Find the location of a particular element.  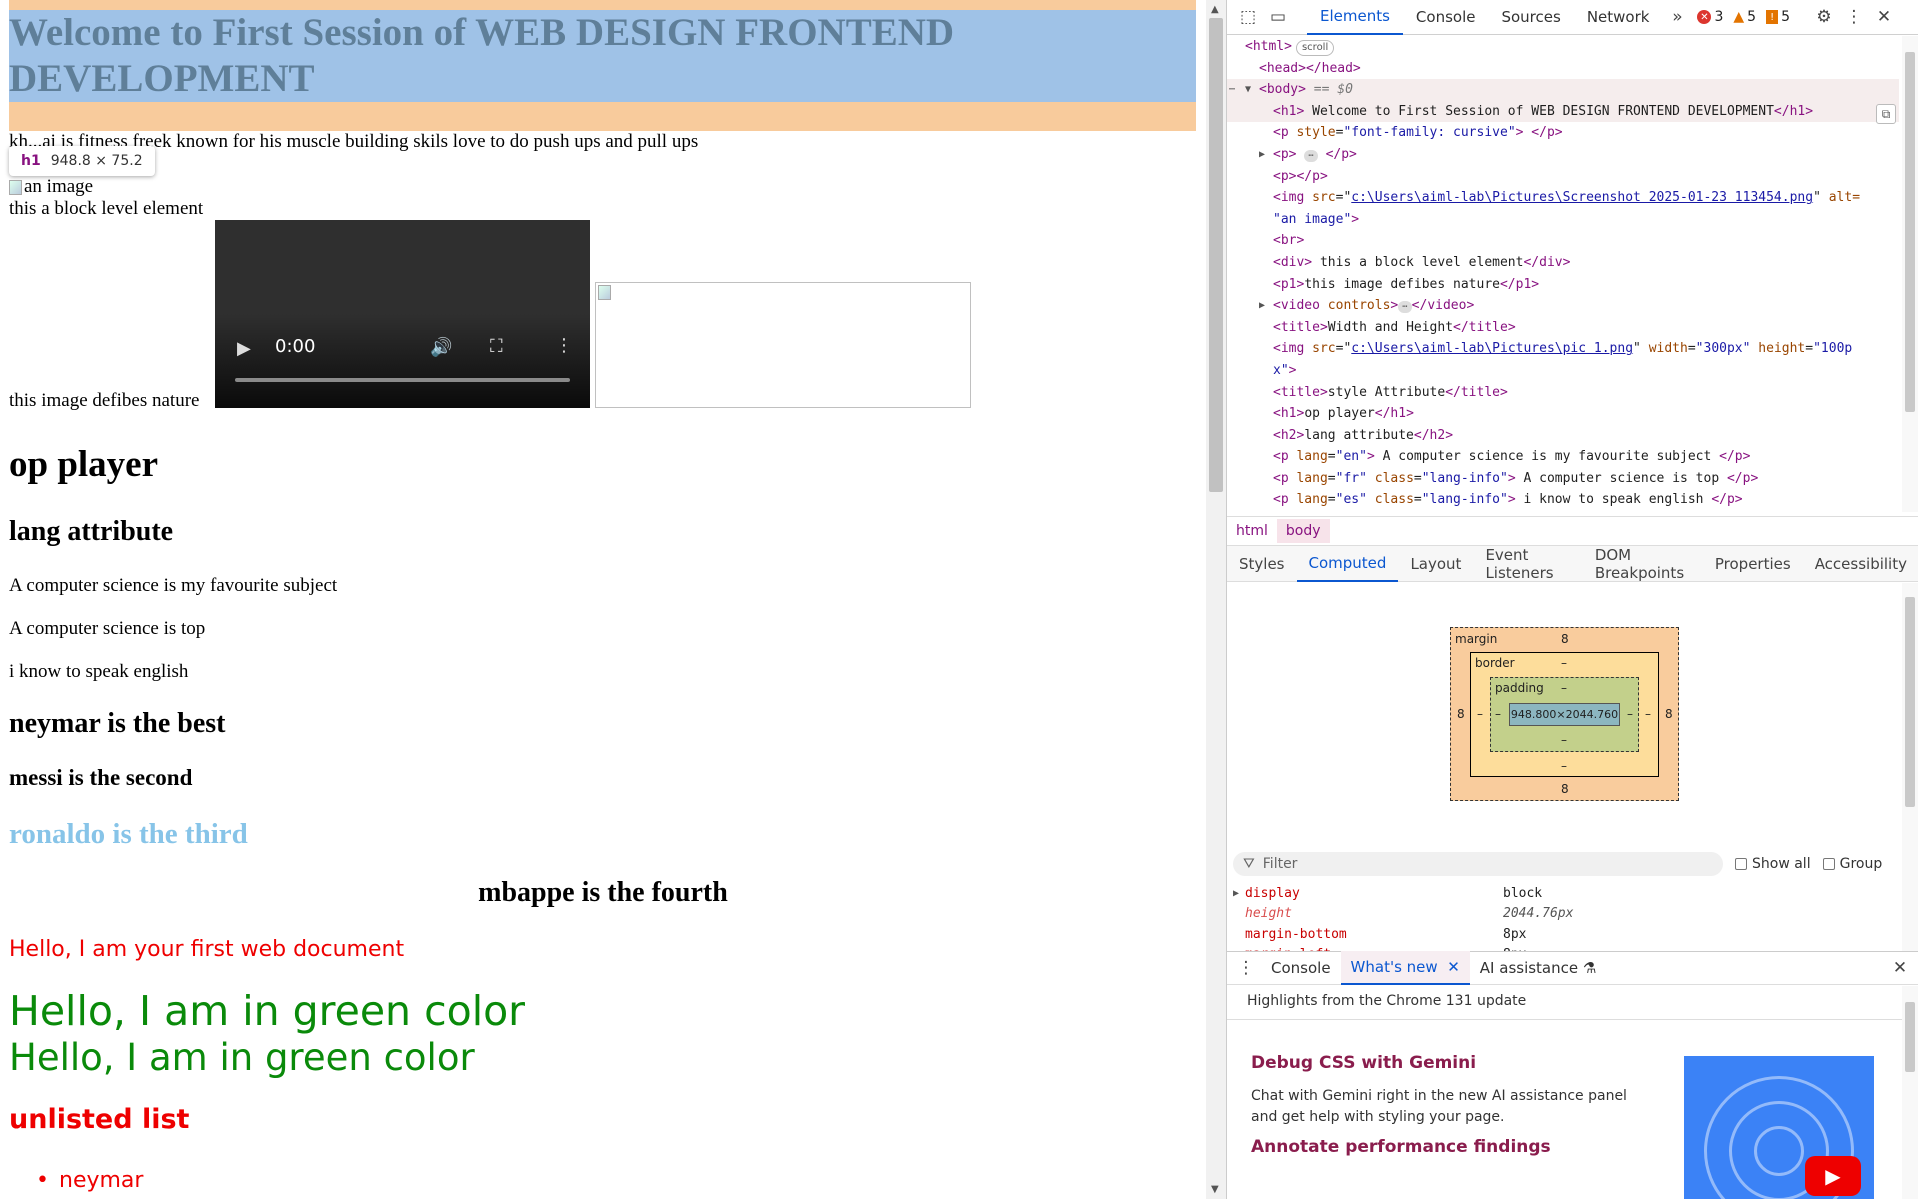

computed-row: ▶ display block is located at coordinates (1563, 893).